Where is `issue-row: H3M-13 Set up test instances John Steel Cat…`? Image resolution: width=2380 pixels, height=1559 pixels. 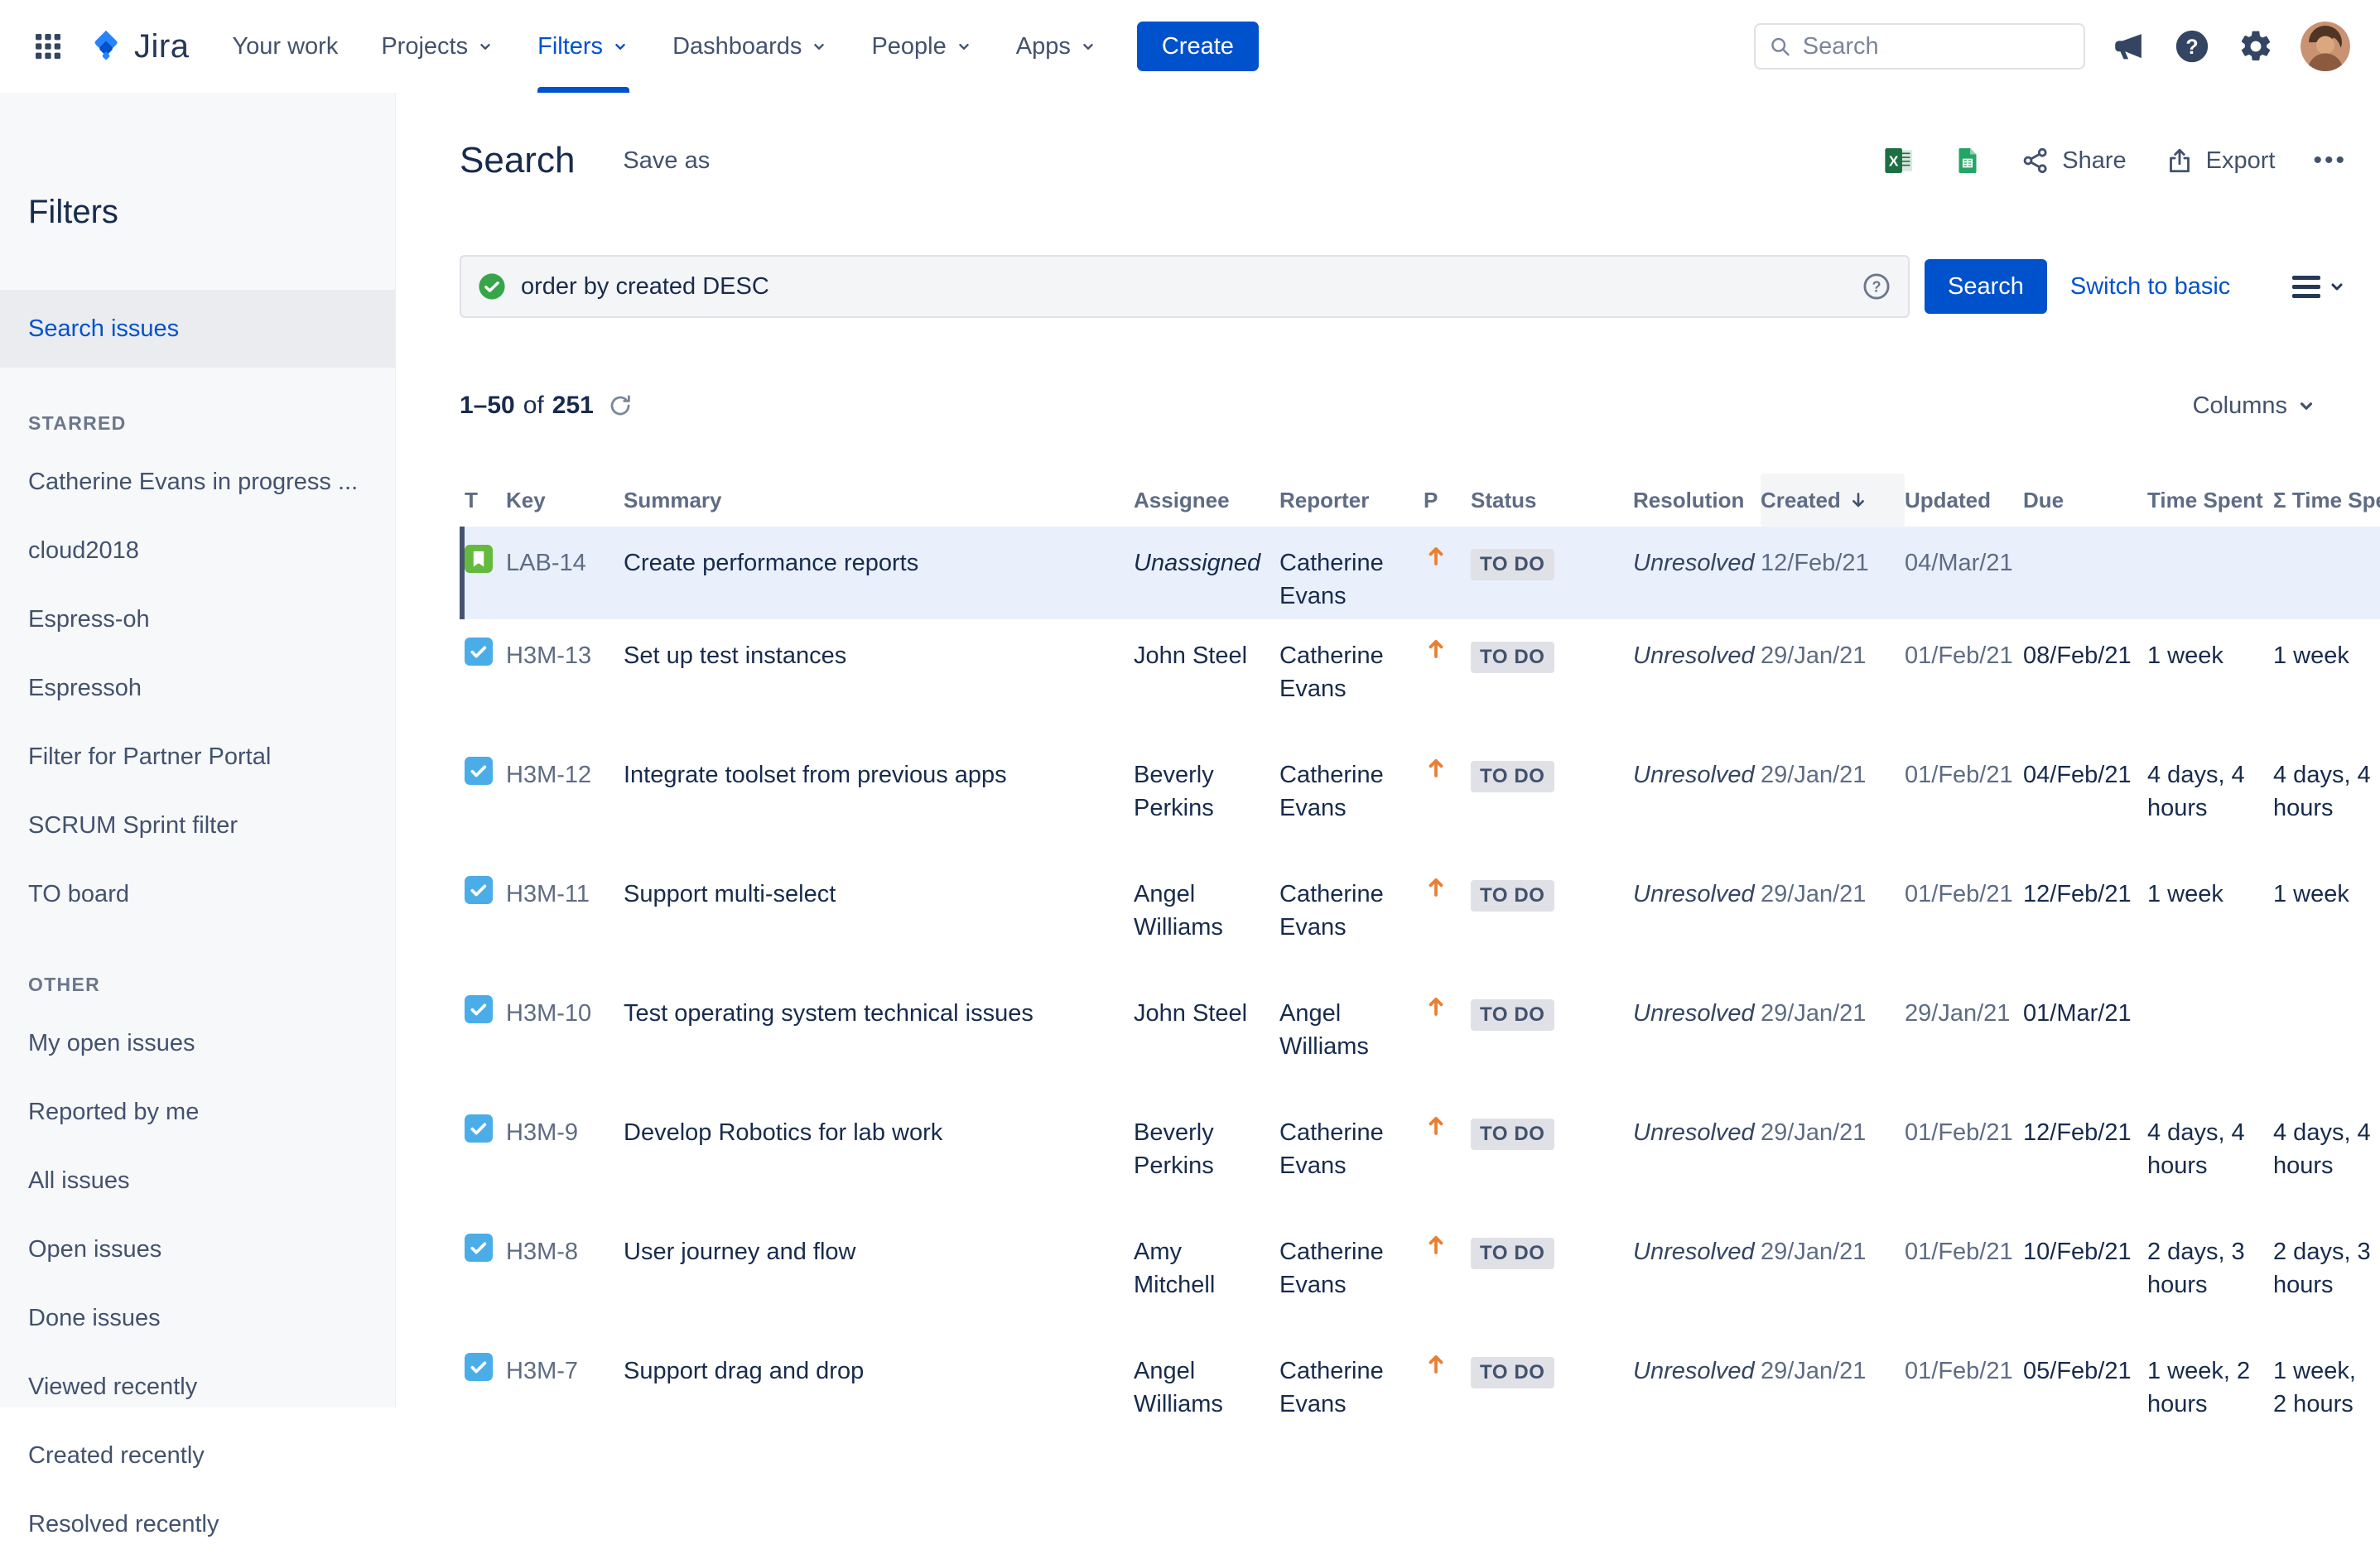
issue-row: H3M-13 Set up test instances John Steel Cat… is located at coordinates (1420, 679).